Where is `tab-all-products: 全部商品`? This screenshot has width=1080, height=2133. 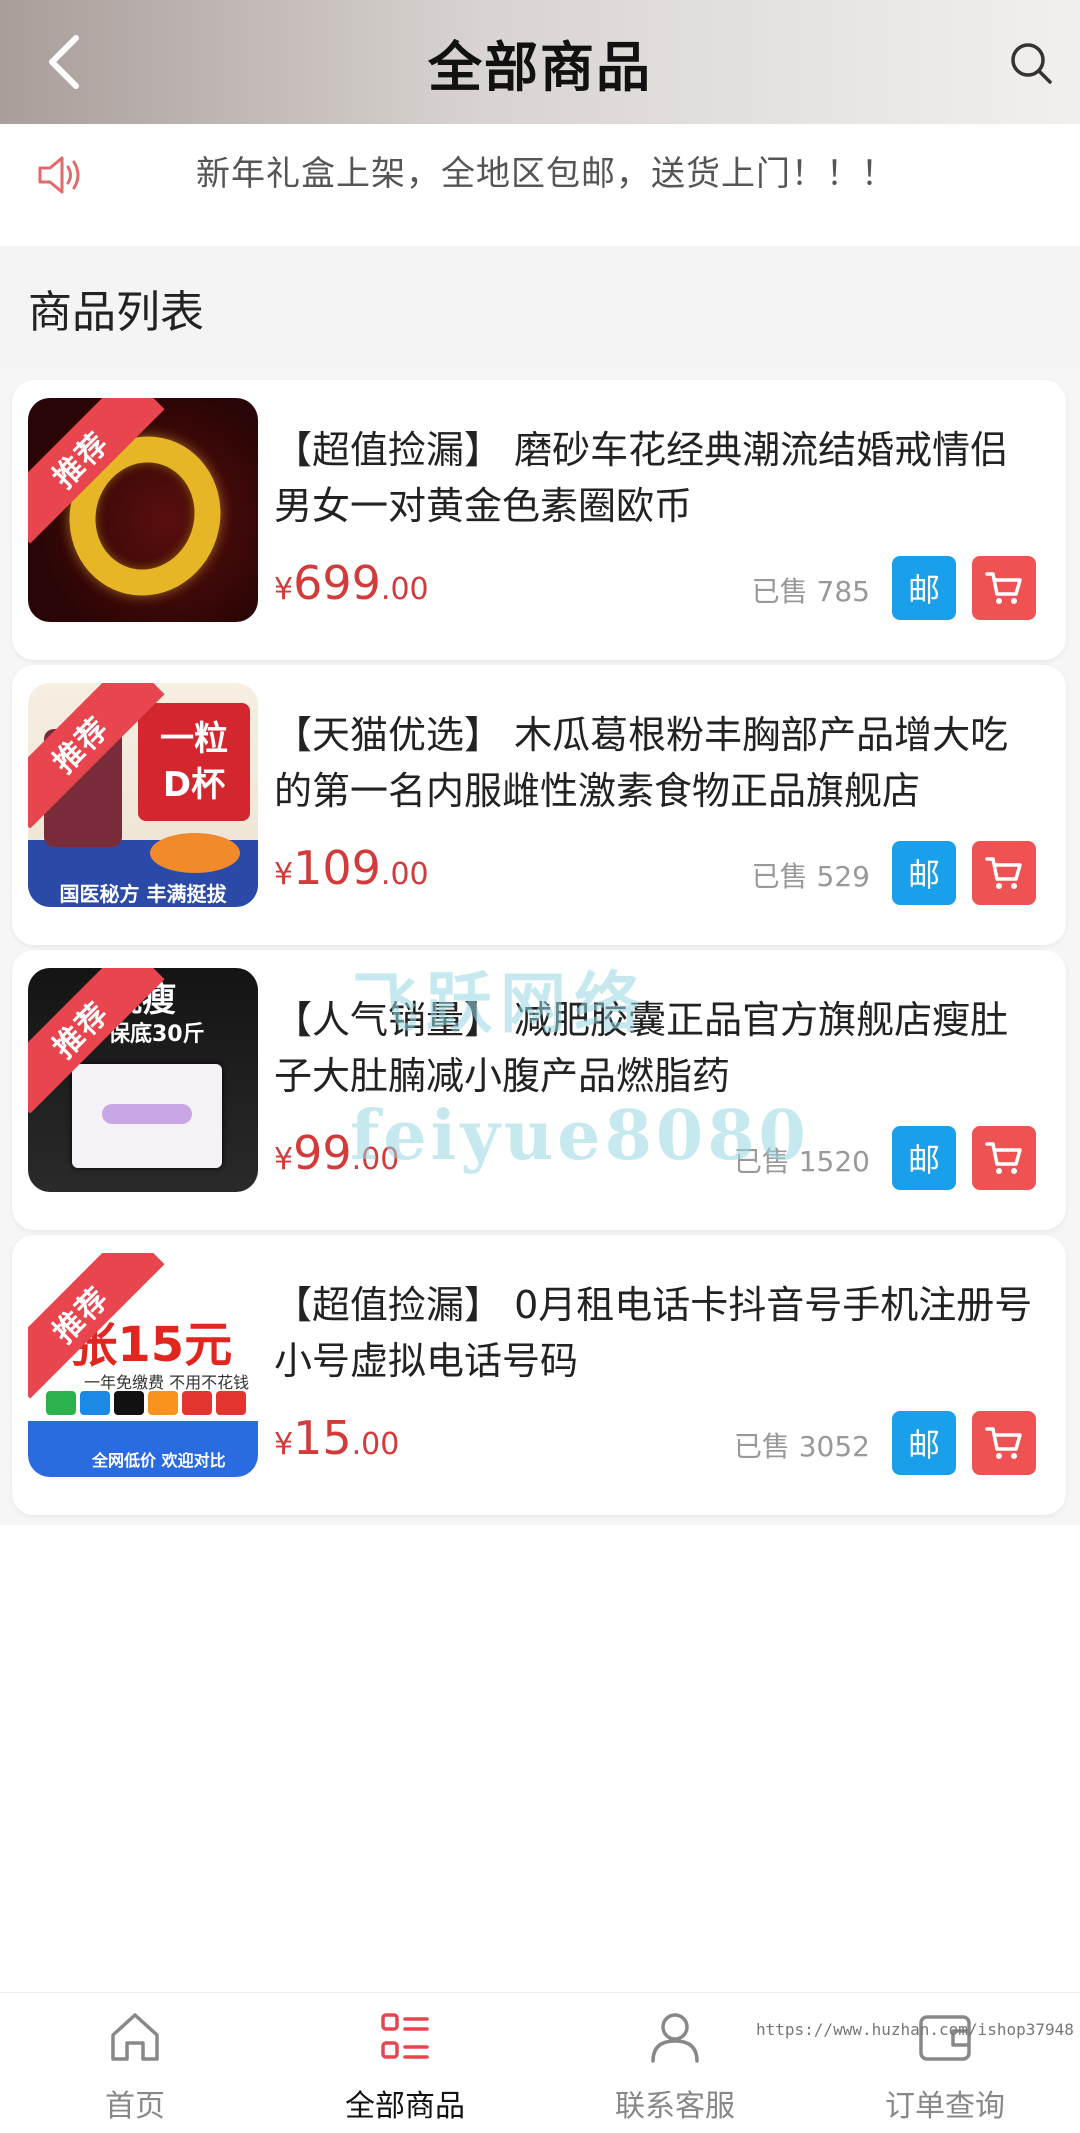
tab-all-products: 全部商品 is located at coordinates (405, 2063).